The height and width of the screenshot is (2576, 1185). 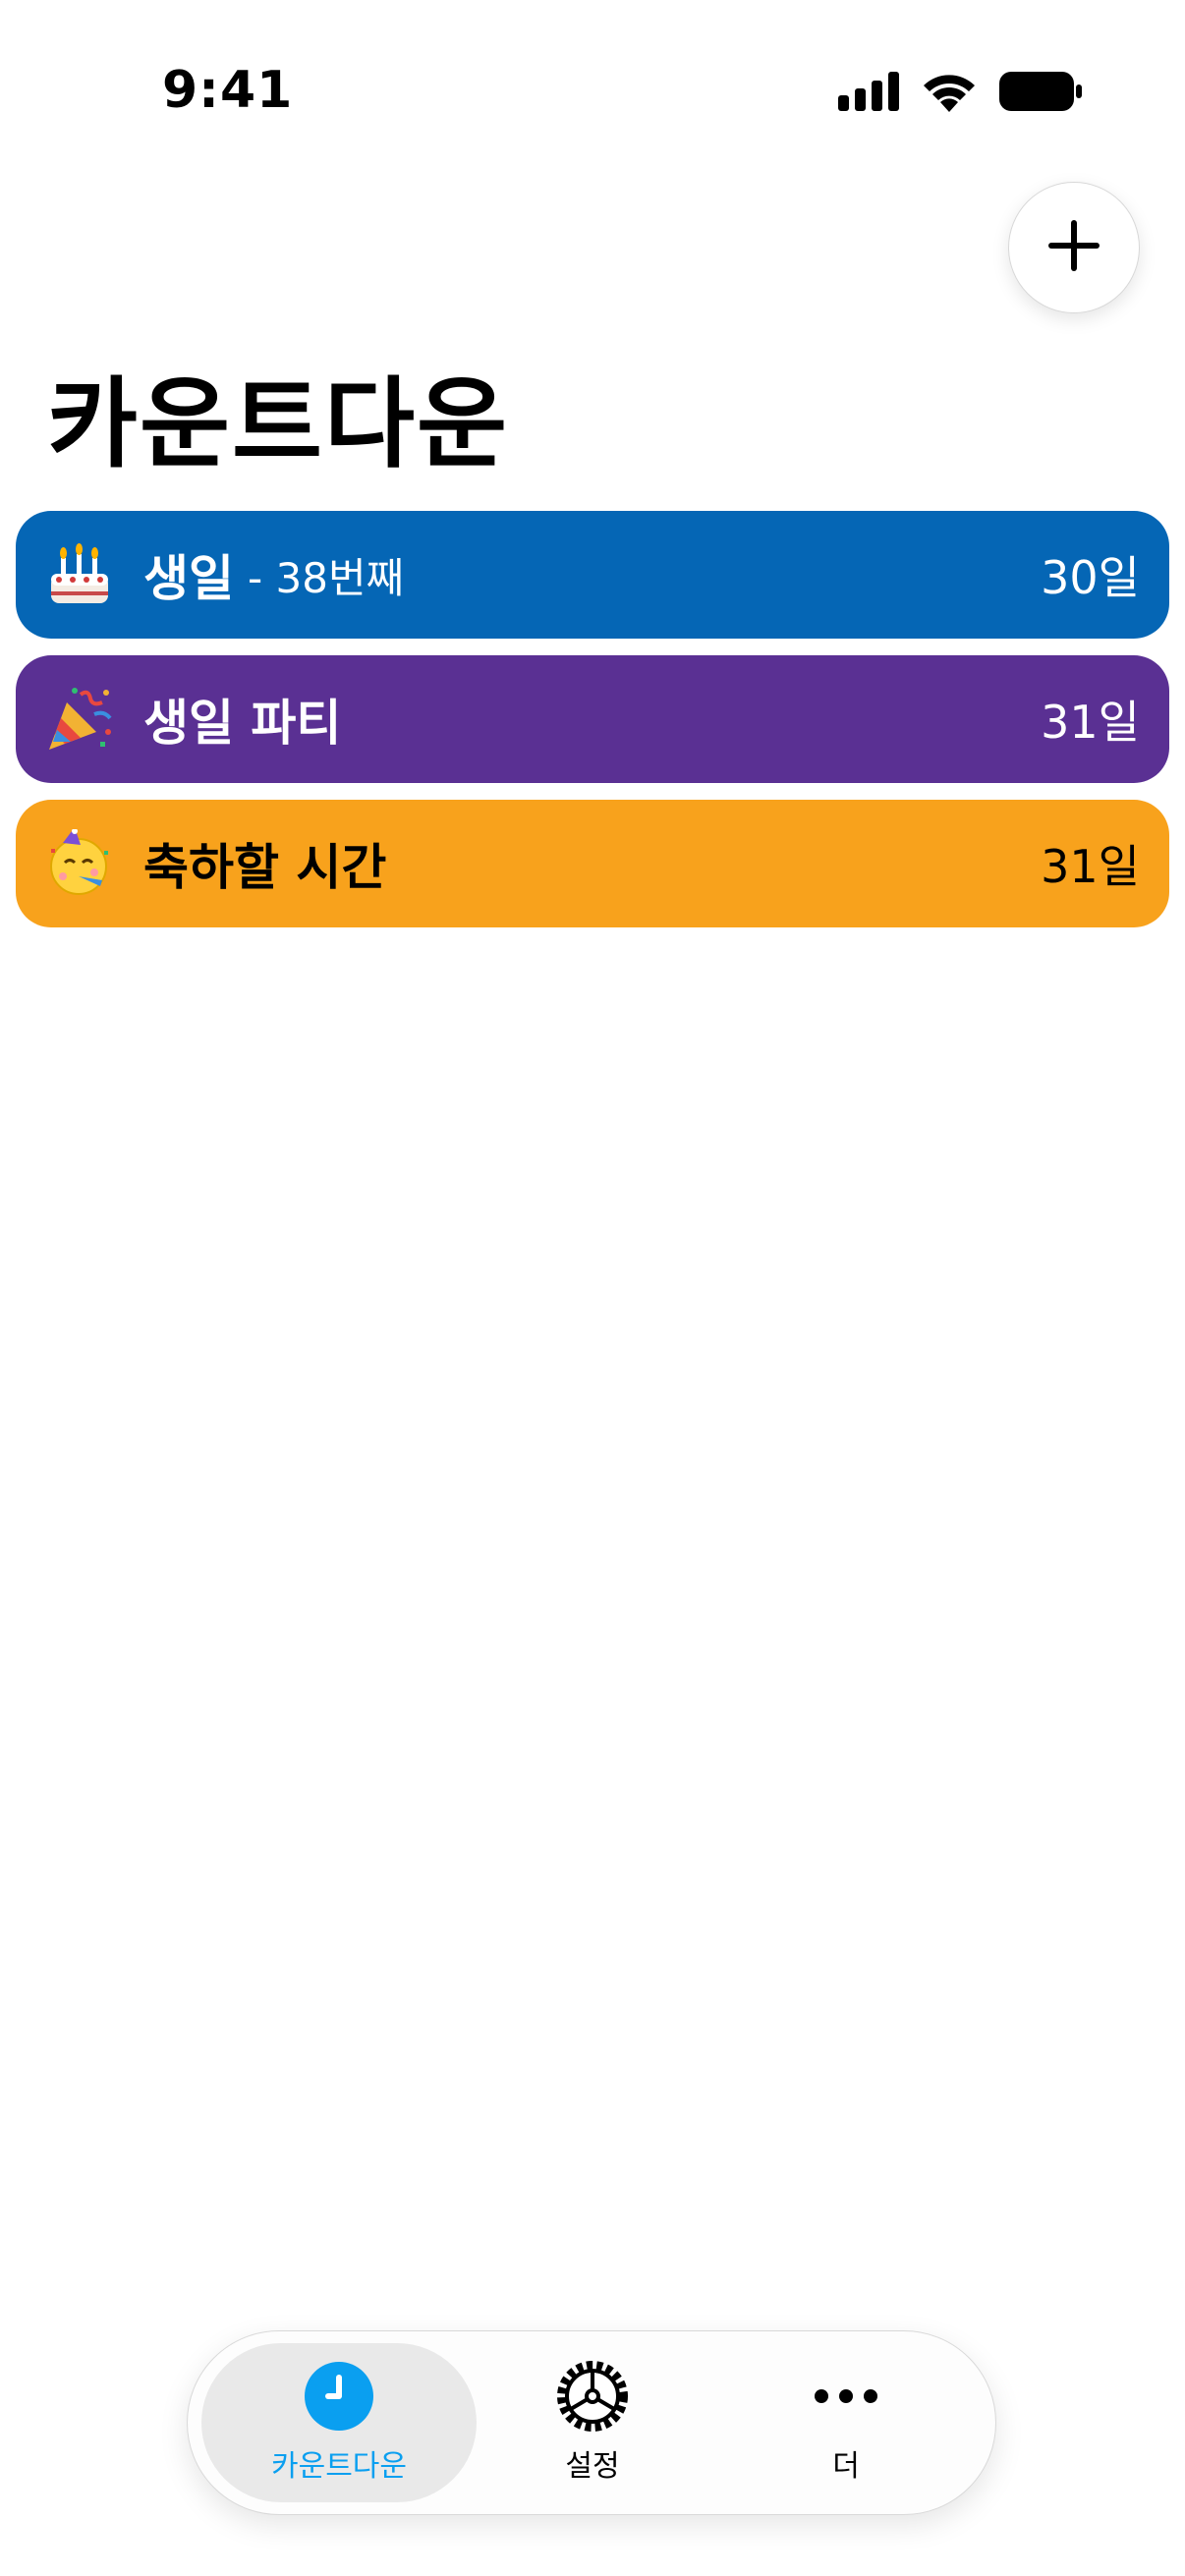 What do you see at coordinates (1041, 93) in the screenshot?
I see `battery-icon` at bounding box center [1041, 93].